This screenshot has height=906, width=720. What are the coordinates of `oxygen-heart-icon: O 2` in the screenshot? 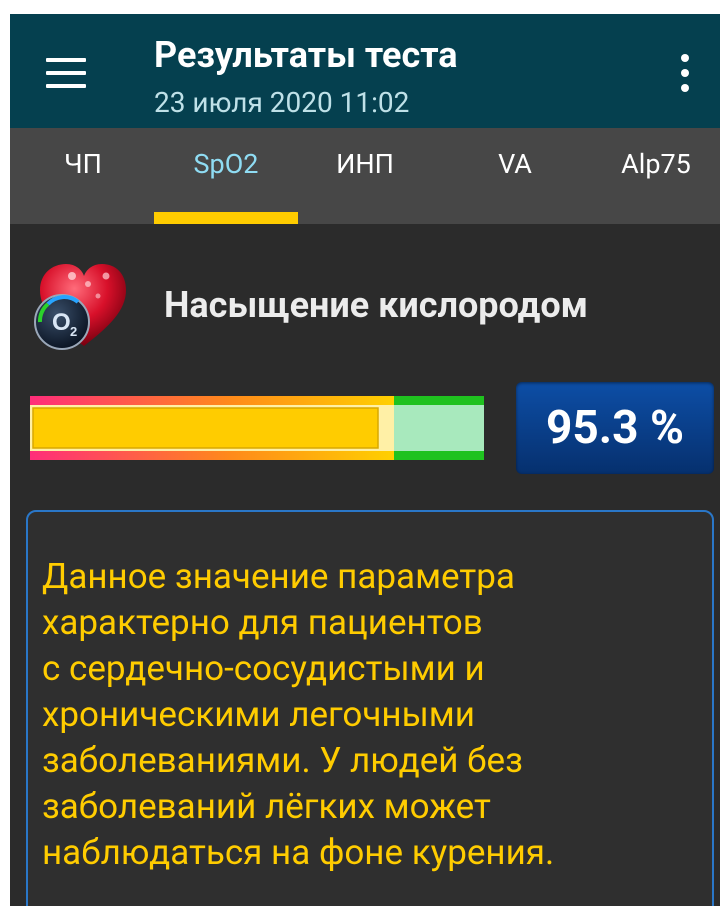 It's located at (80, 306).